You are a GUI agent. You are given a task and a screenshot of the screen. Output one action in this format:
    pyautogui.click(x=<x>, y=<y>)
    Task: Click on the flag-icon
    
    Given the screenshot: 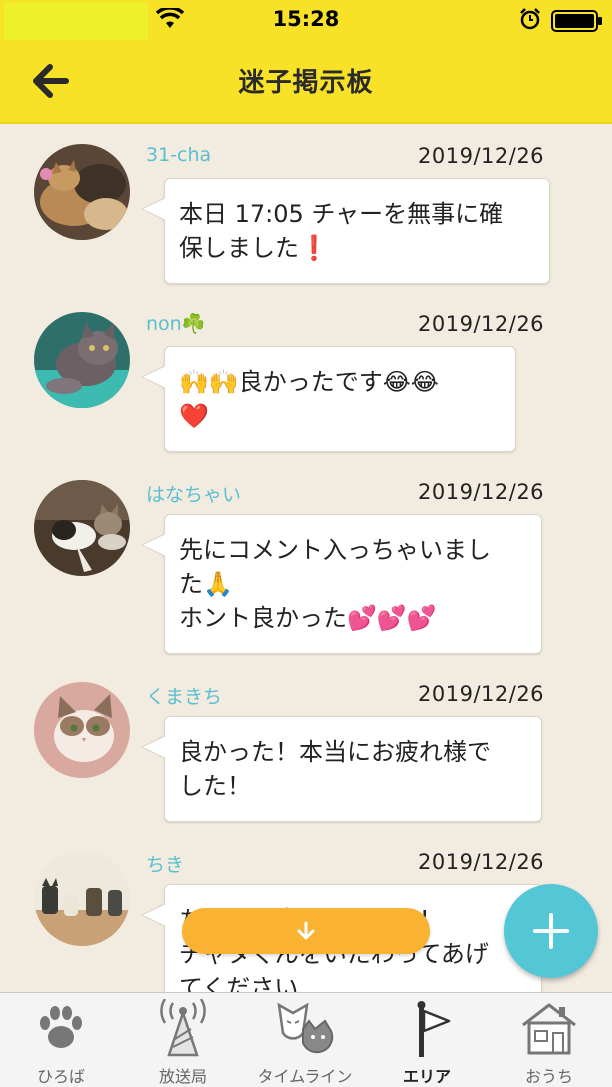 What is the action you would take?
    pyautogui.click(x=434, y=1029)
    